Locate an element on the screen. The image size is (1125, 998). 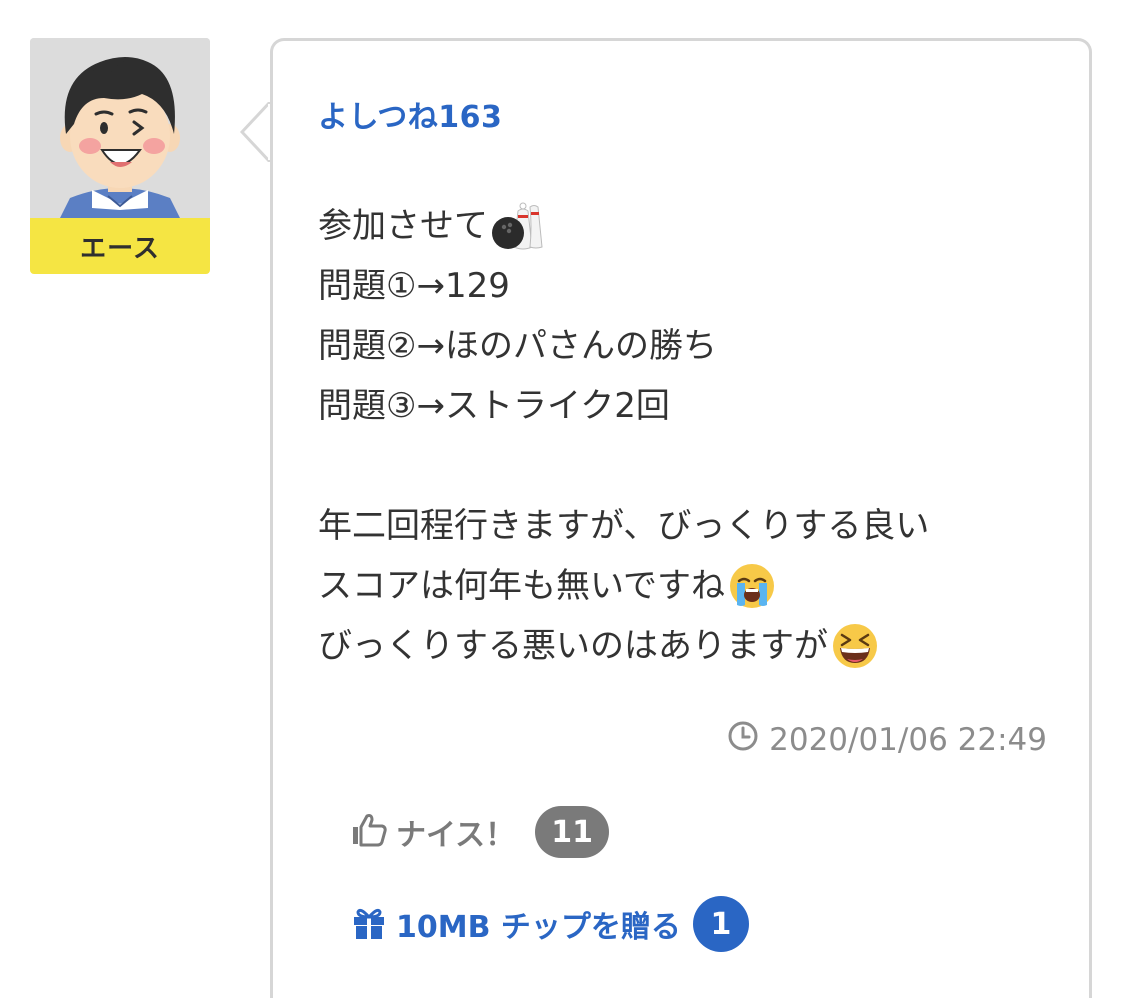
nice-button: ナイス！ 11 is located at coordinates (480, 832).